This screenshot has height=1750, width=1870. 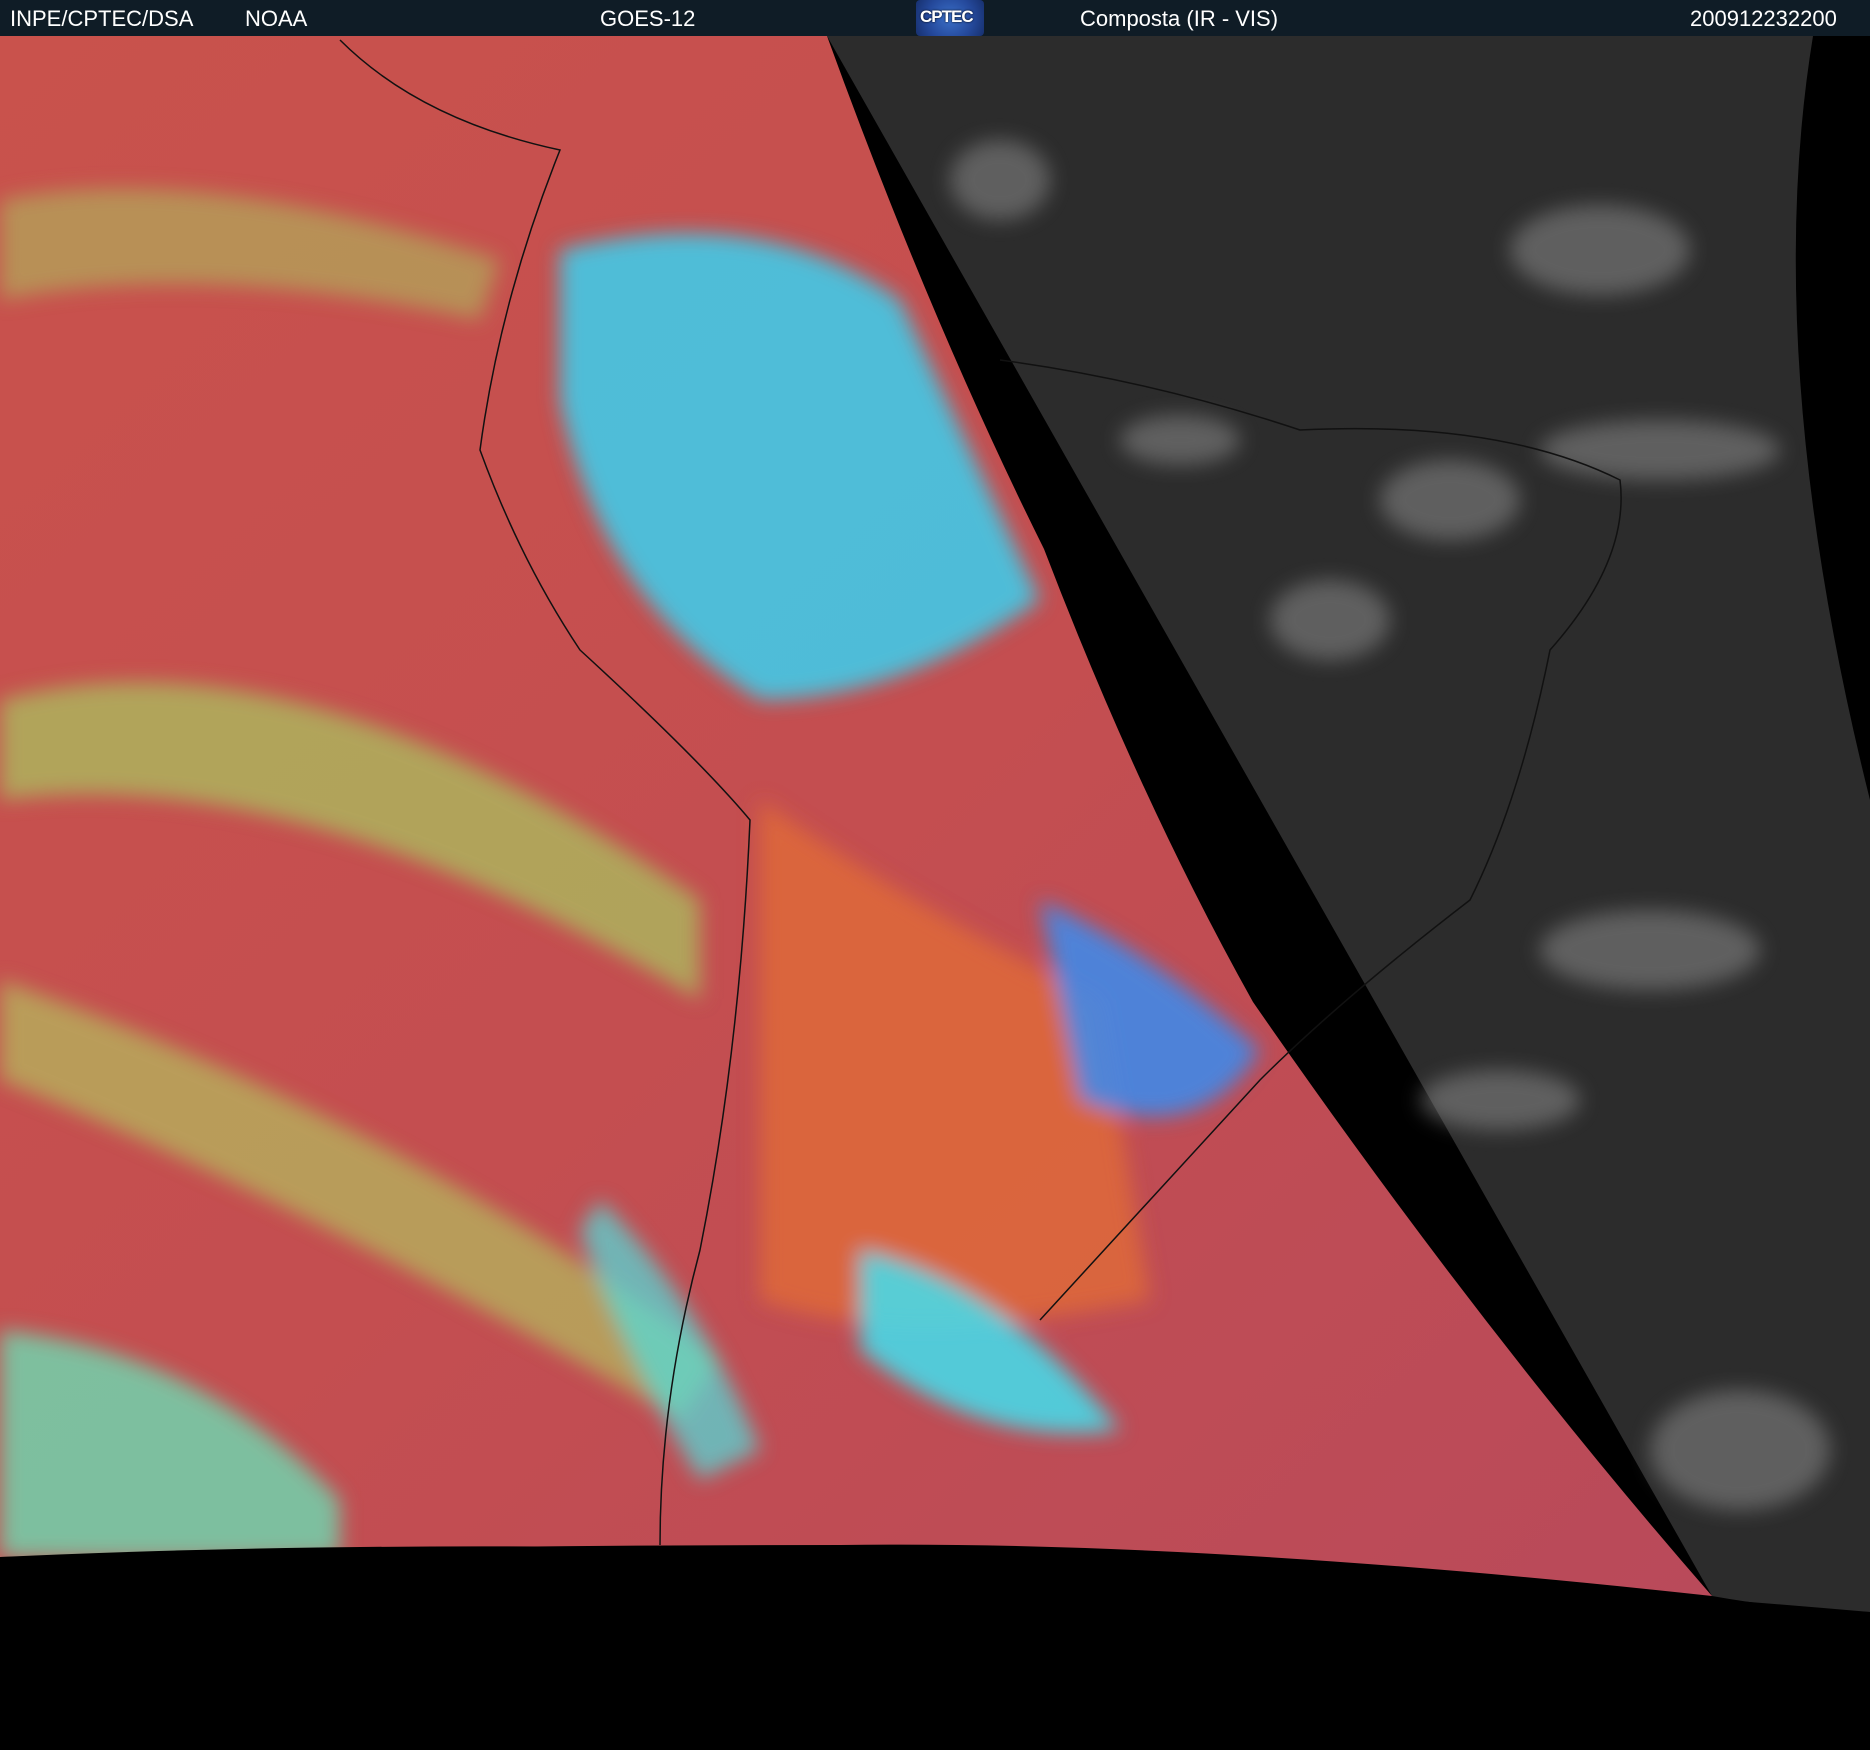 What do you see at coordinates (1763, 18) in the screenshot?
I see `timestamp-label: 200912232200` at bounding box center [1763, 18].